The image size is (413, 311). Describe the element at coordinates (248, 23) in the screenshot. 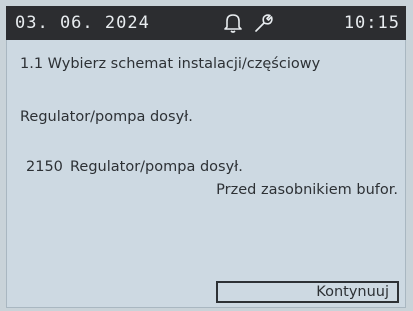

I see `status-icons` at that location.